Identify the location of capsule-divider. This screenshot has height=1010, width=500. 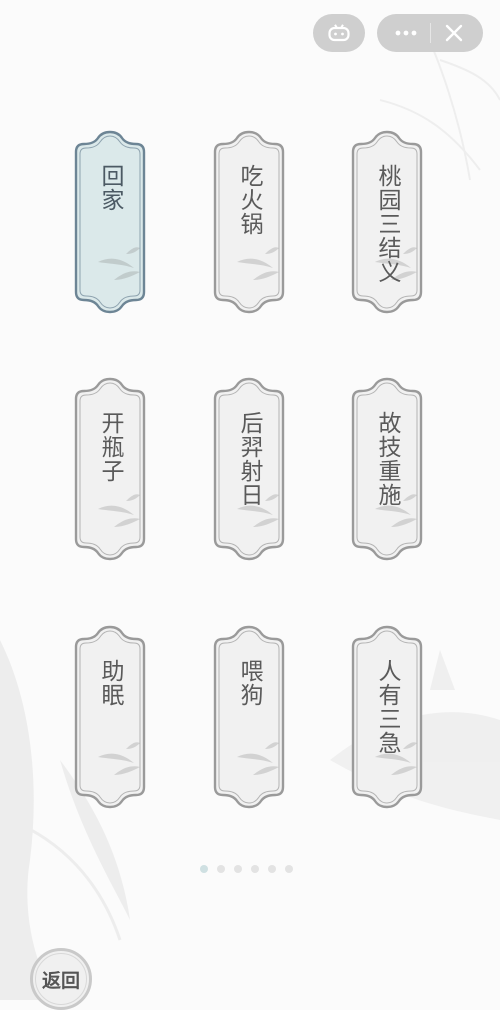
(430, 33).